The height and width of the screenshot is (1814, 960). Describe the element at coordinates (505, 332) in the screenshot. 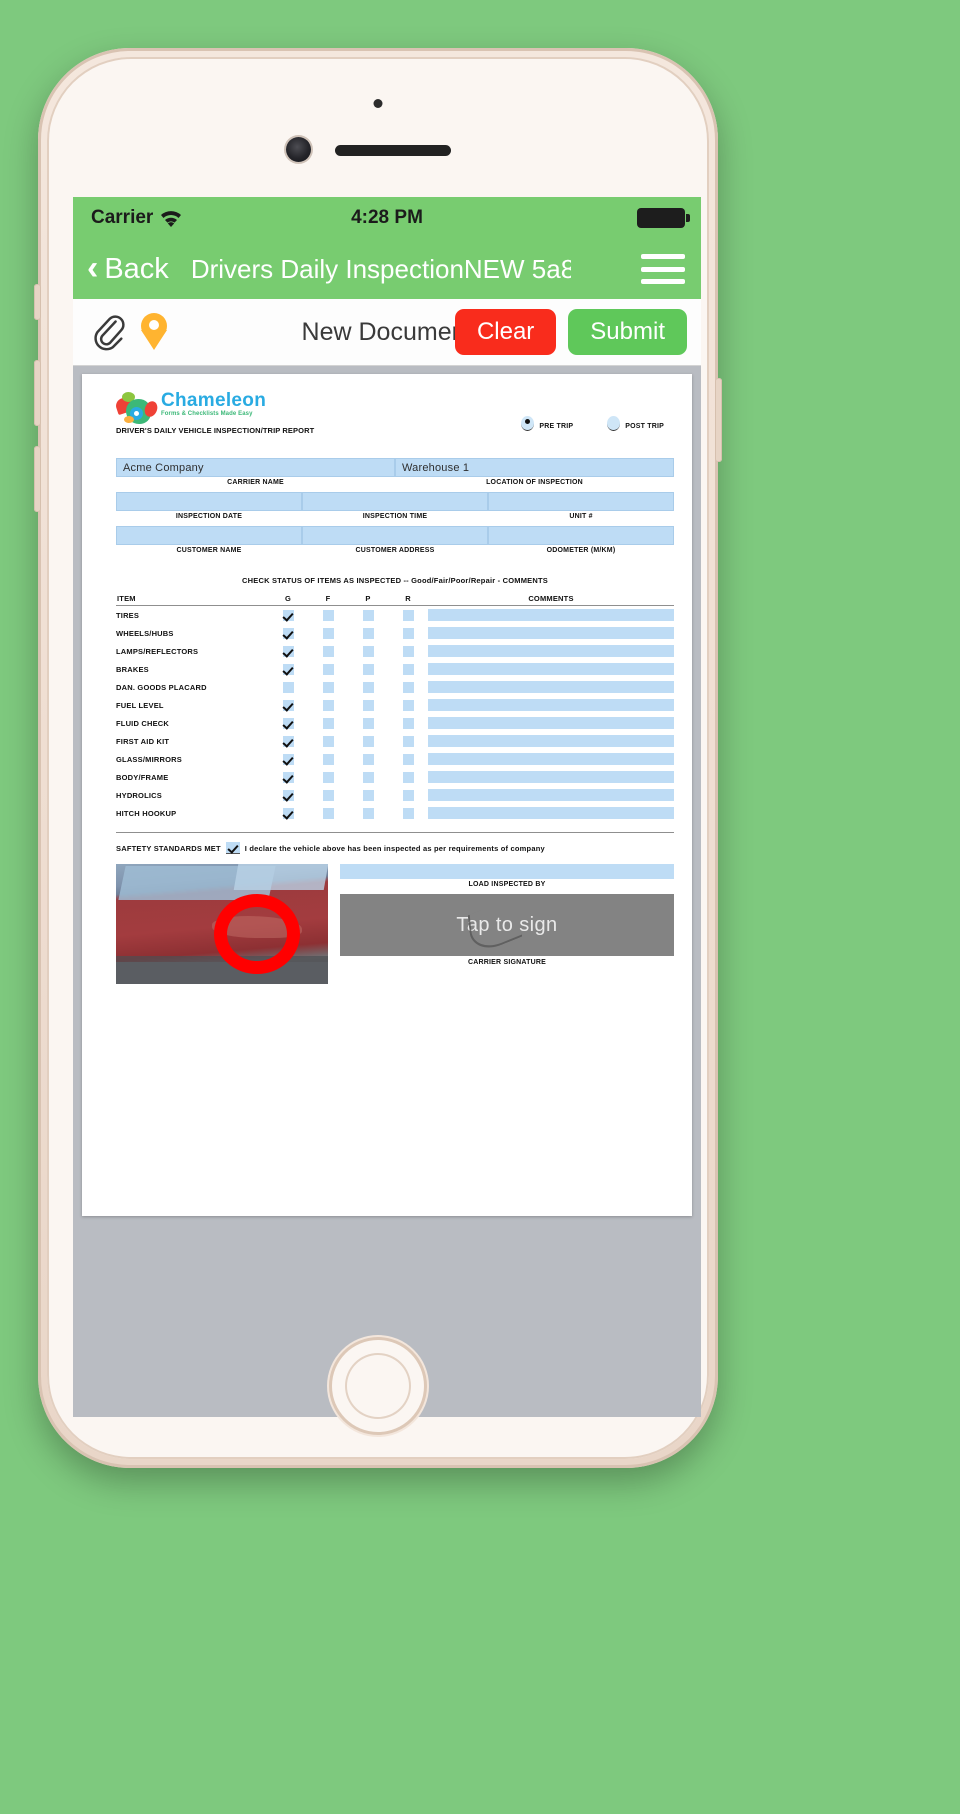

I see `clear-button: Clear` at that location.